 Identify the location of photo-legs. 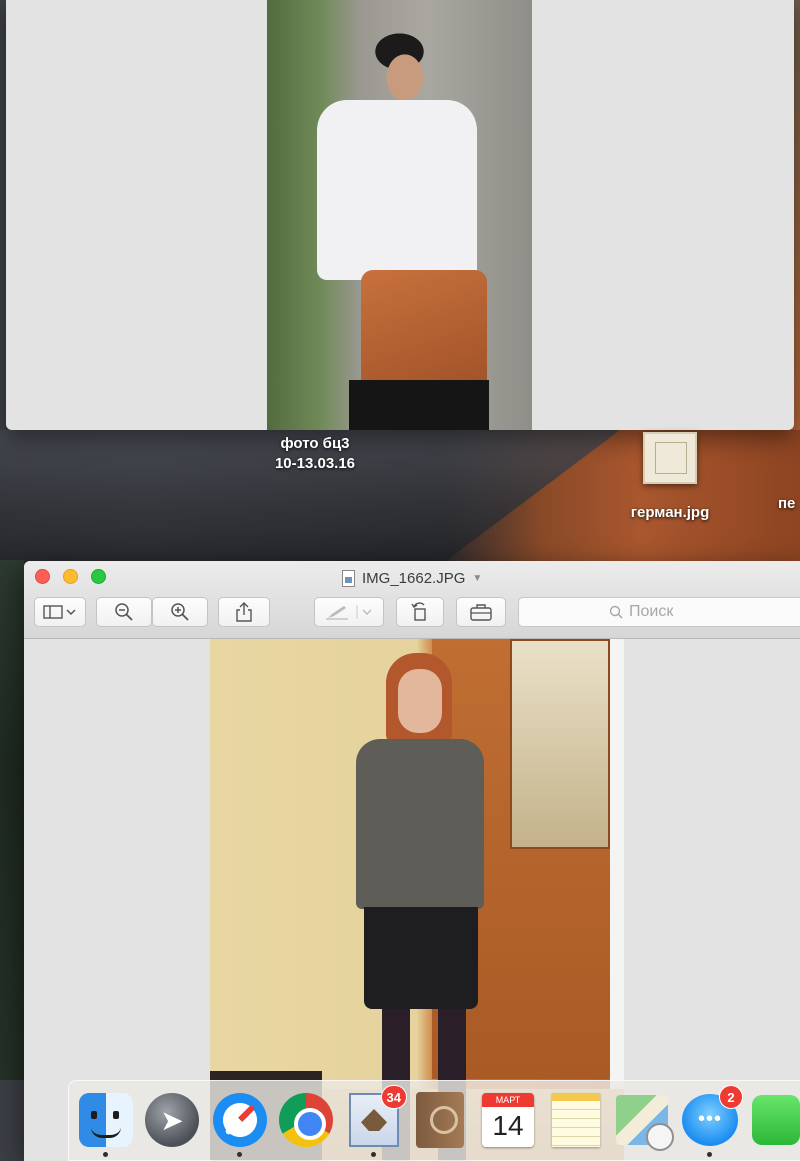
(419, 405).